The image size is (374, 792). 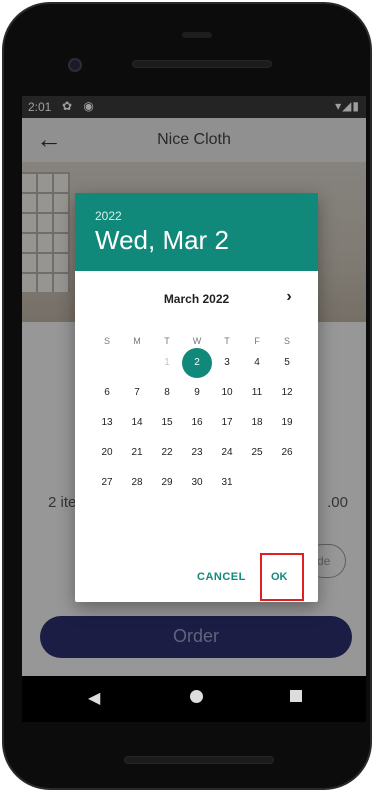 What do you see at coordinates (167, 423) in the screenshot?
I see `calendar-day: 15` at bounding box center [167, 423].